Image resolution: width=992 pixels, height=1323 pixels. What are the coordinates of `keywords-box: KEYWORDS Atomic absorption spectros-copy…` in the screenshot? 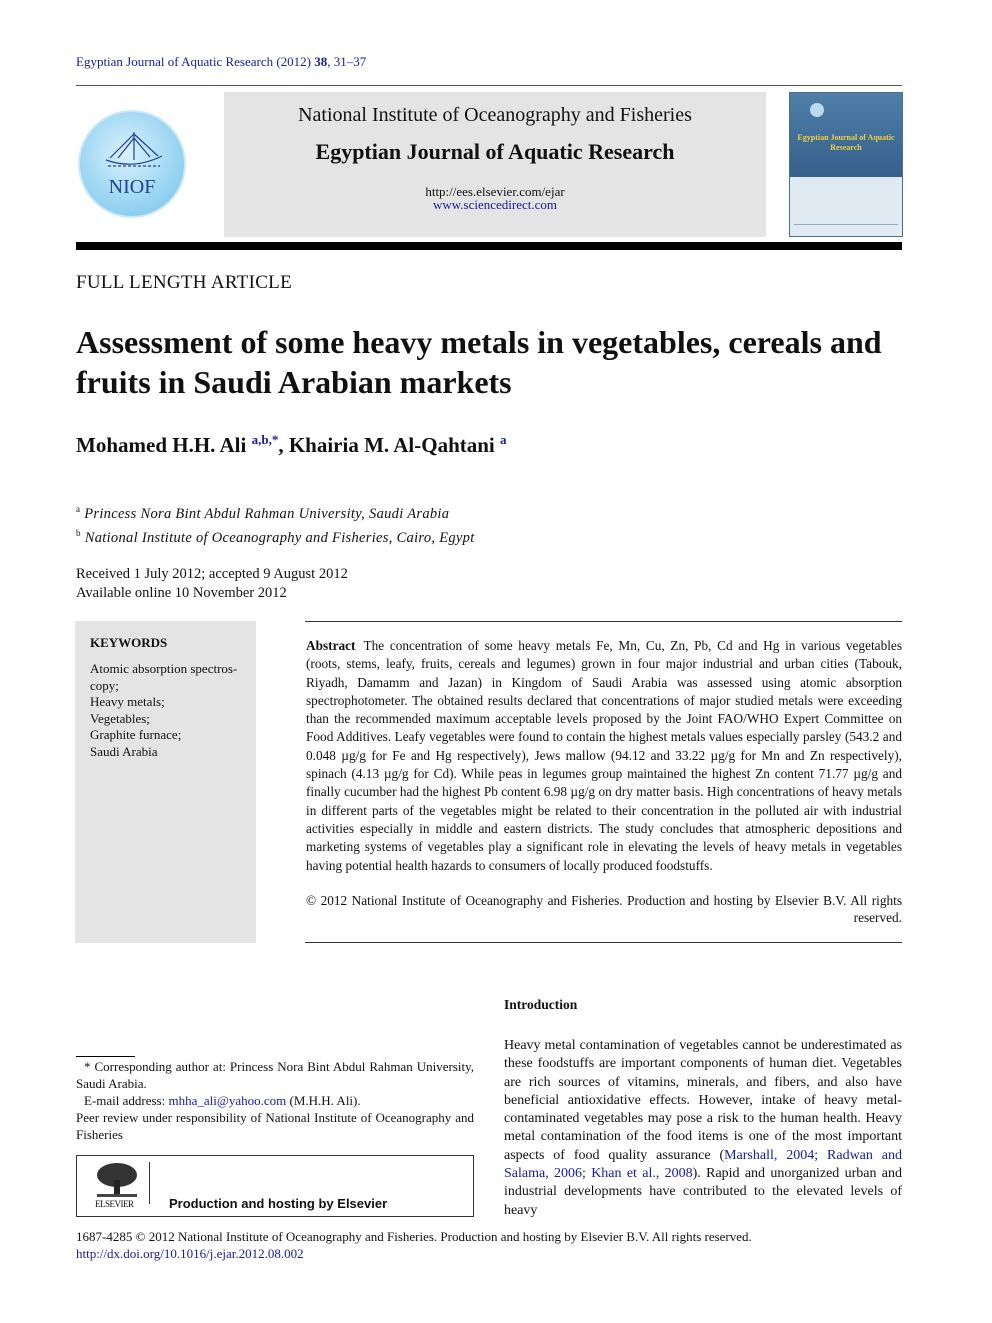 It's located at (165, 782).